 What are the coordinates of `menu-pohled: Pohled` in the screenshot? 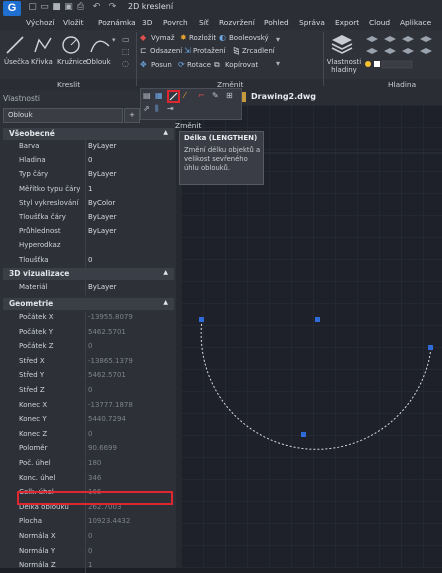 It's located at (276, 22).